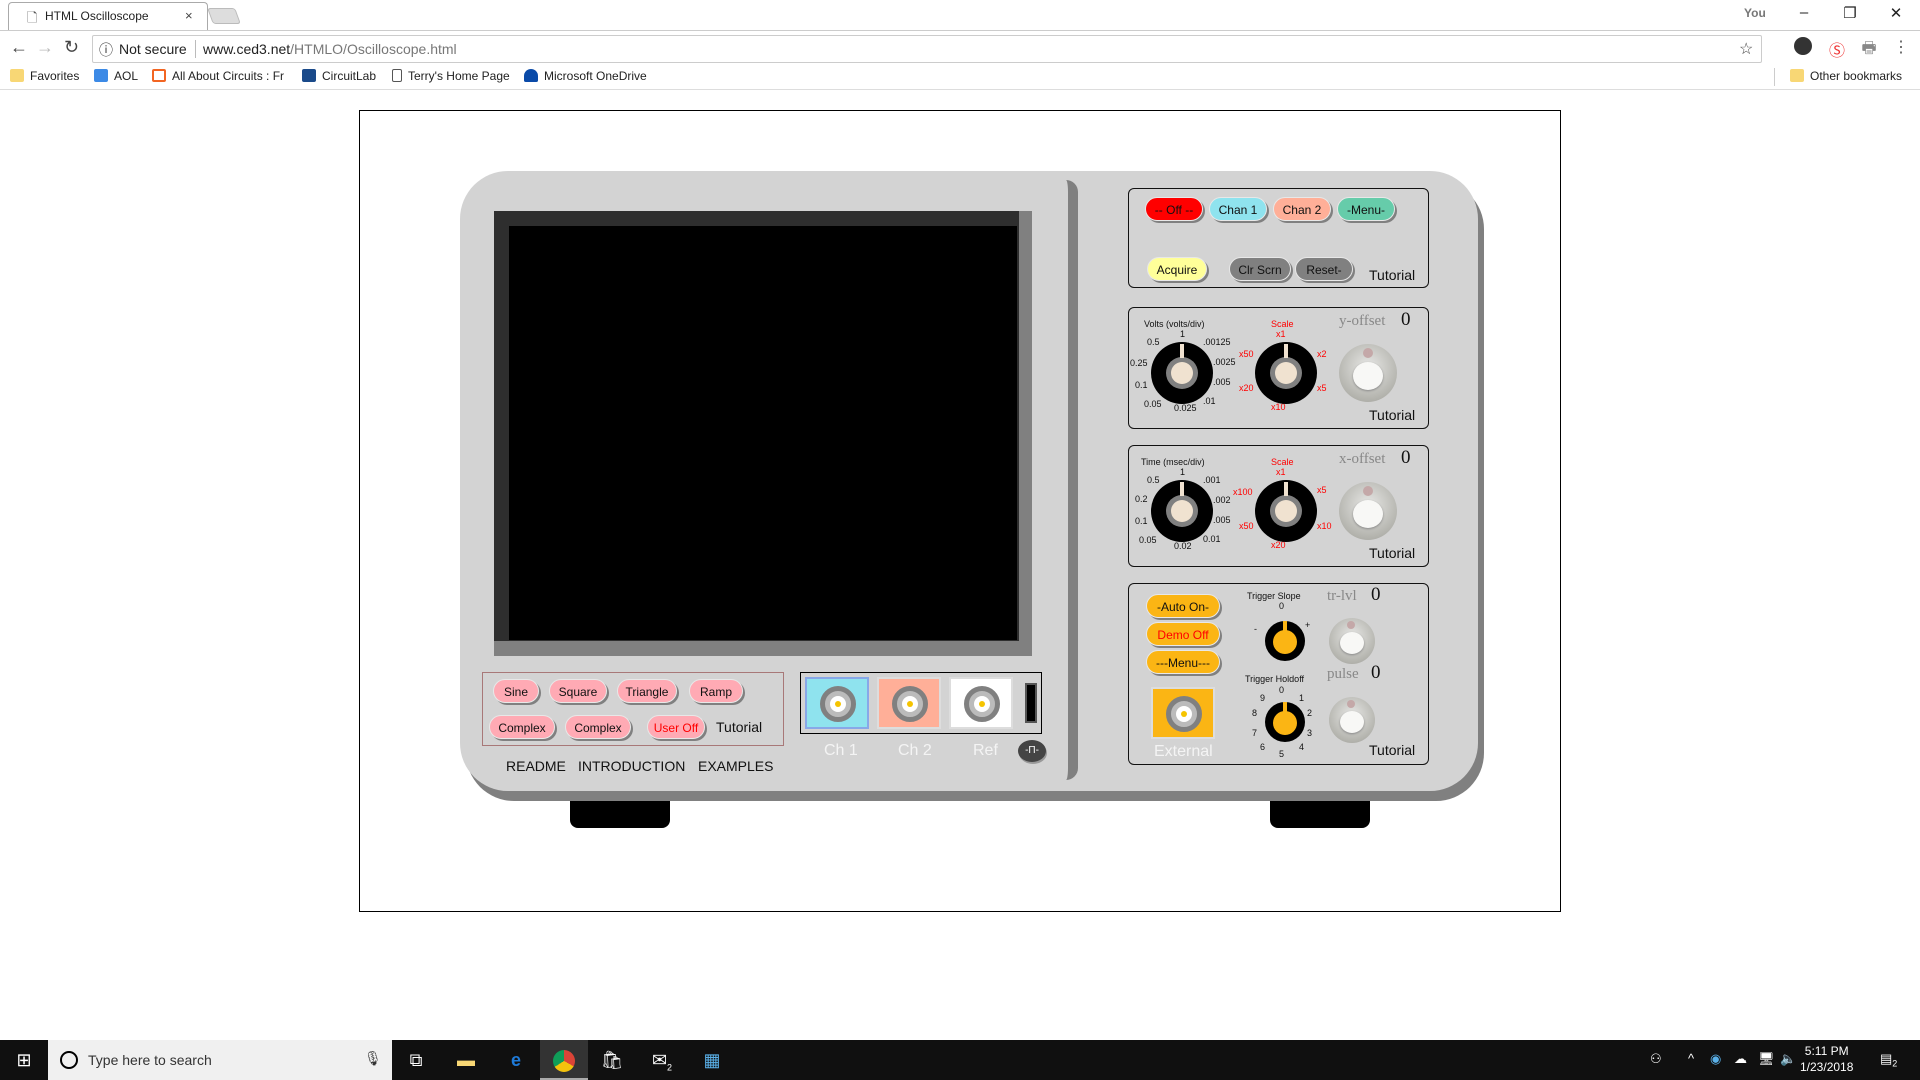 The image size is (1920, 1080). Describe the element at coordinates (1869, 48) in the screenshot. I see `print-extension-icon: 🖶` at that location.